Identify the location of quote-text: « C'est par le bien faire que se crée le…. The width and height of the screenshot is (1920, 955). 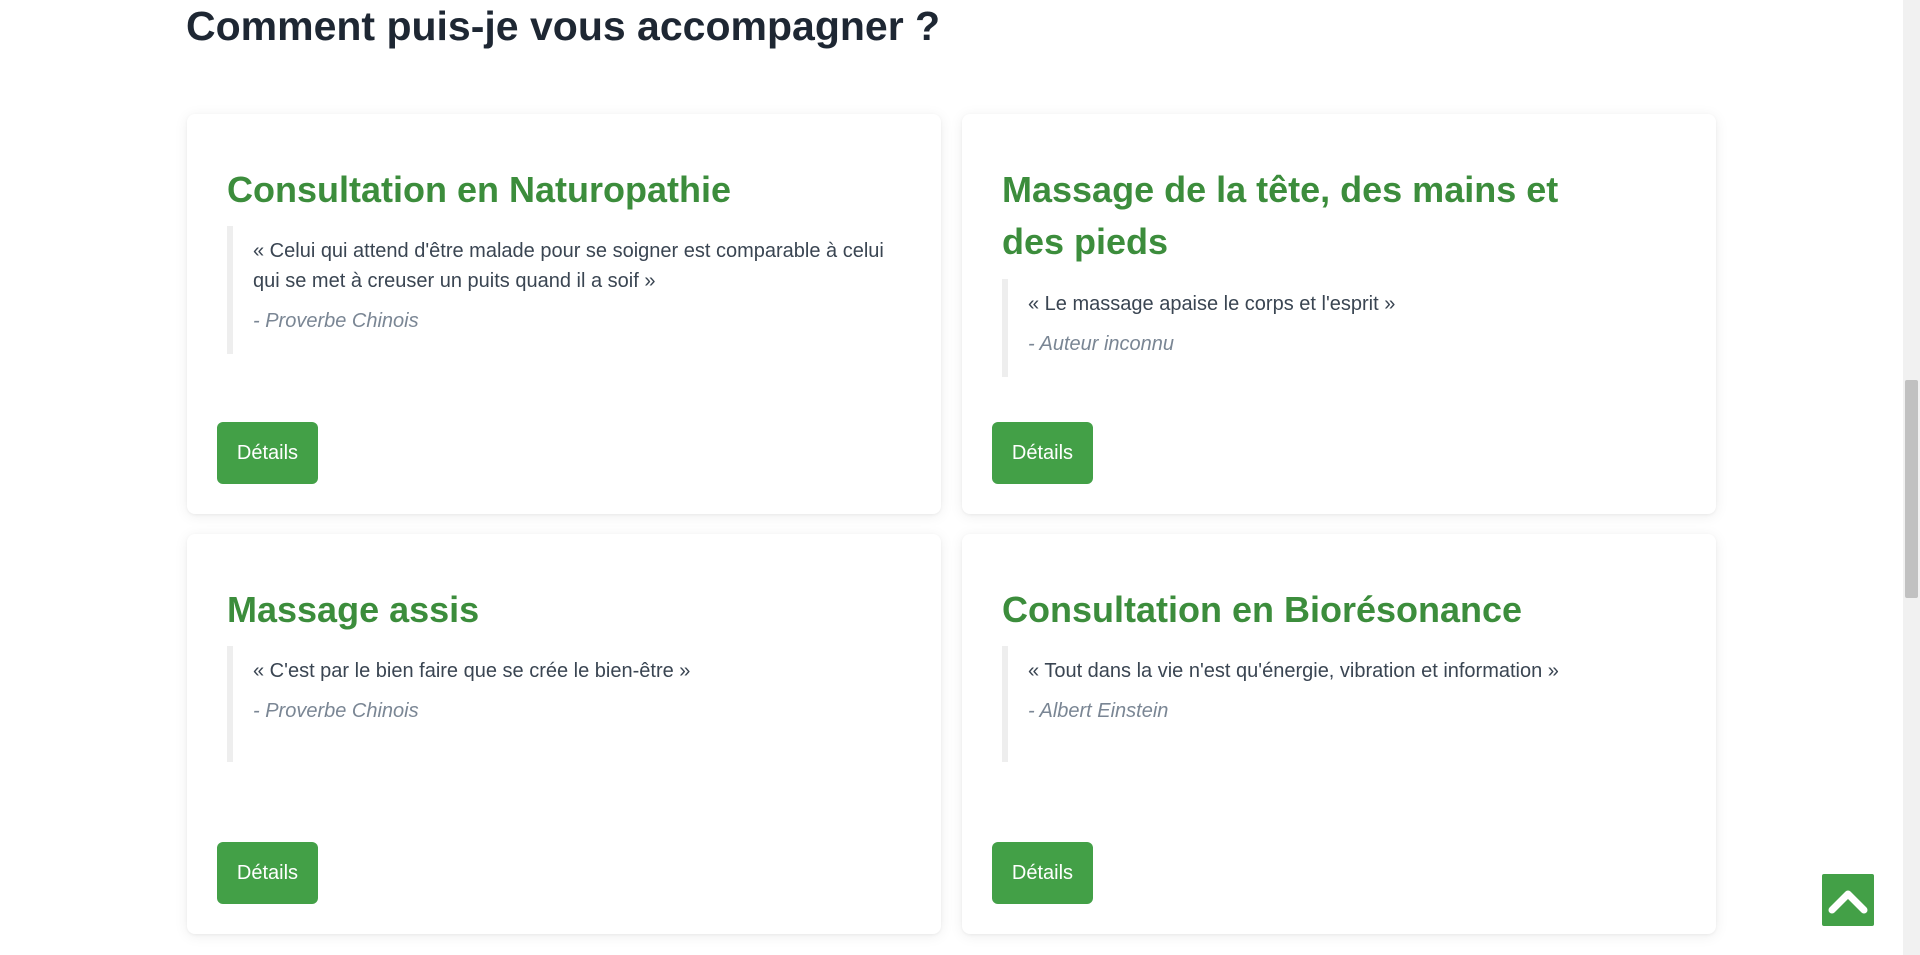
(472, 671).